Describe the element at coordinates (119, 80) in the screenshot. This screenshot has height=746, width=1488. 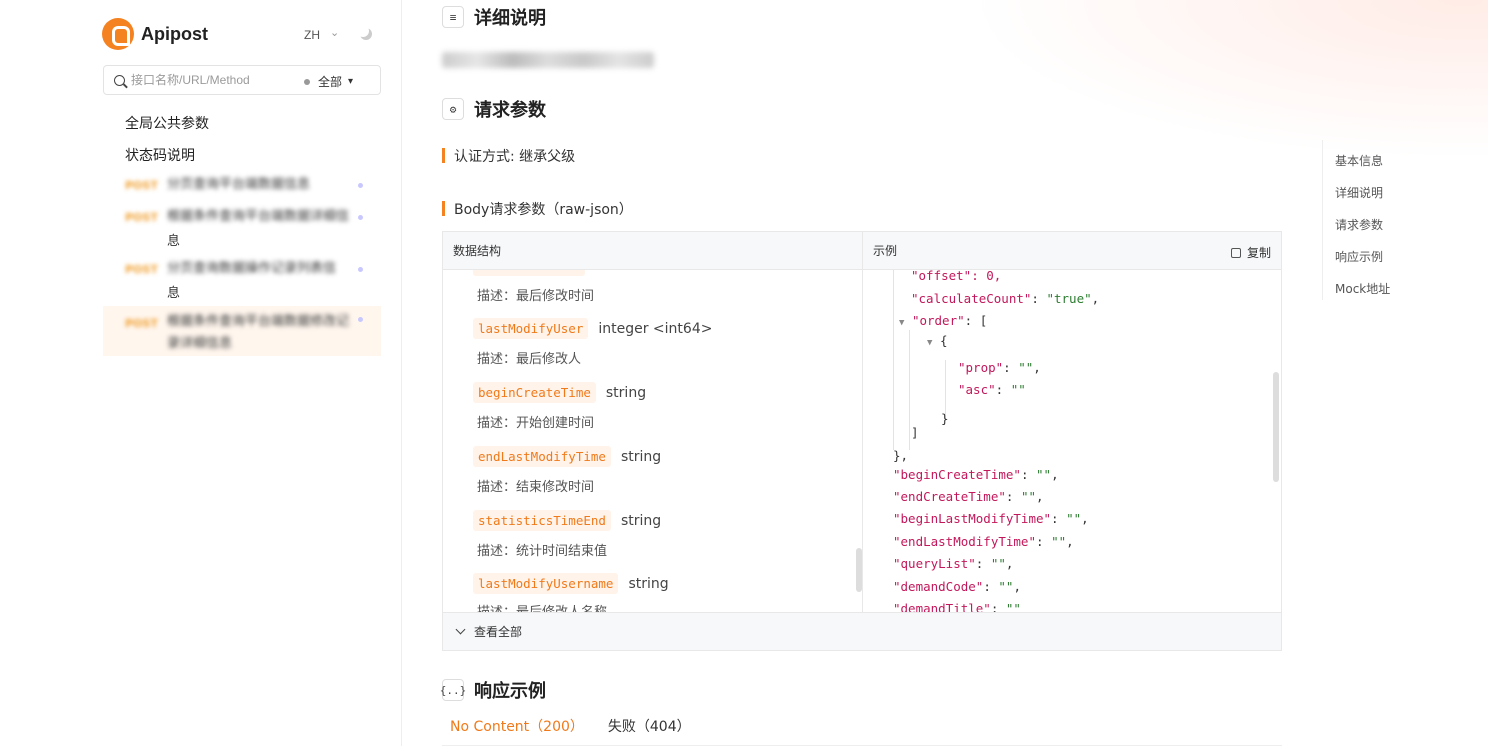
I see `search-icon` at that location.